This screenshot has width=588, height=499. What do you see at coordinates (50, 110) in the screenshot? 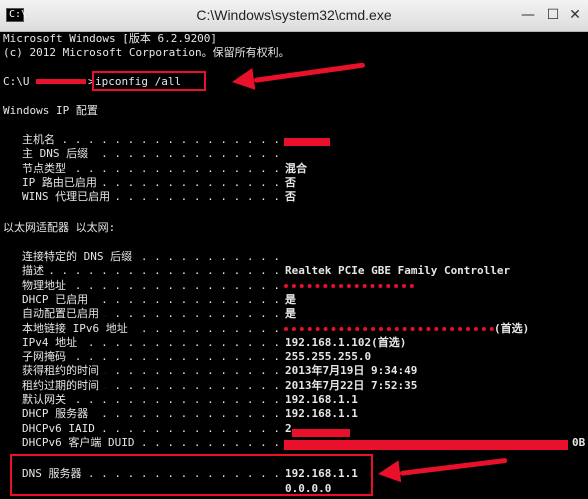
I see `section-windows-ip: Windows IP 配置` at bounding box center [50, 110].